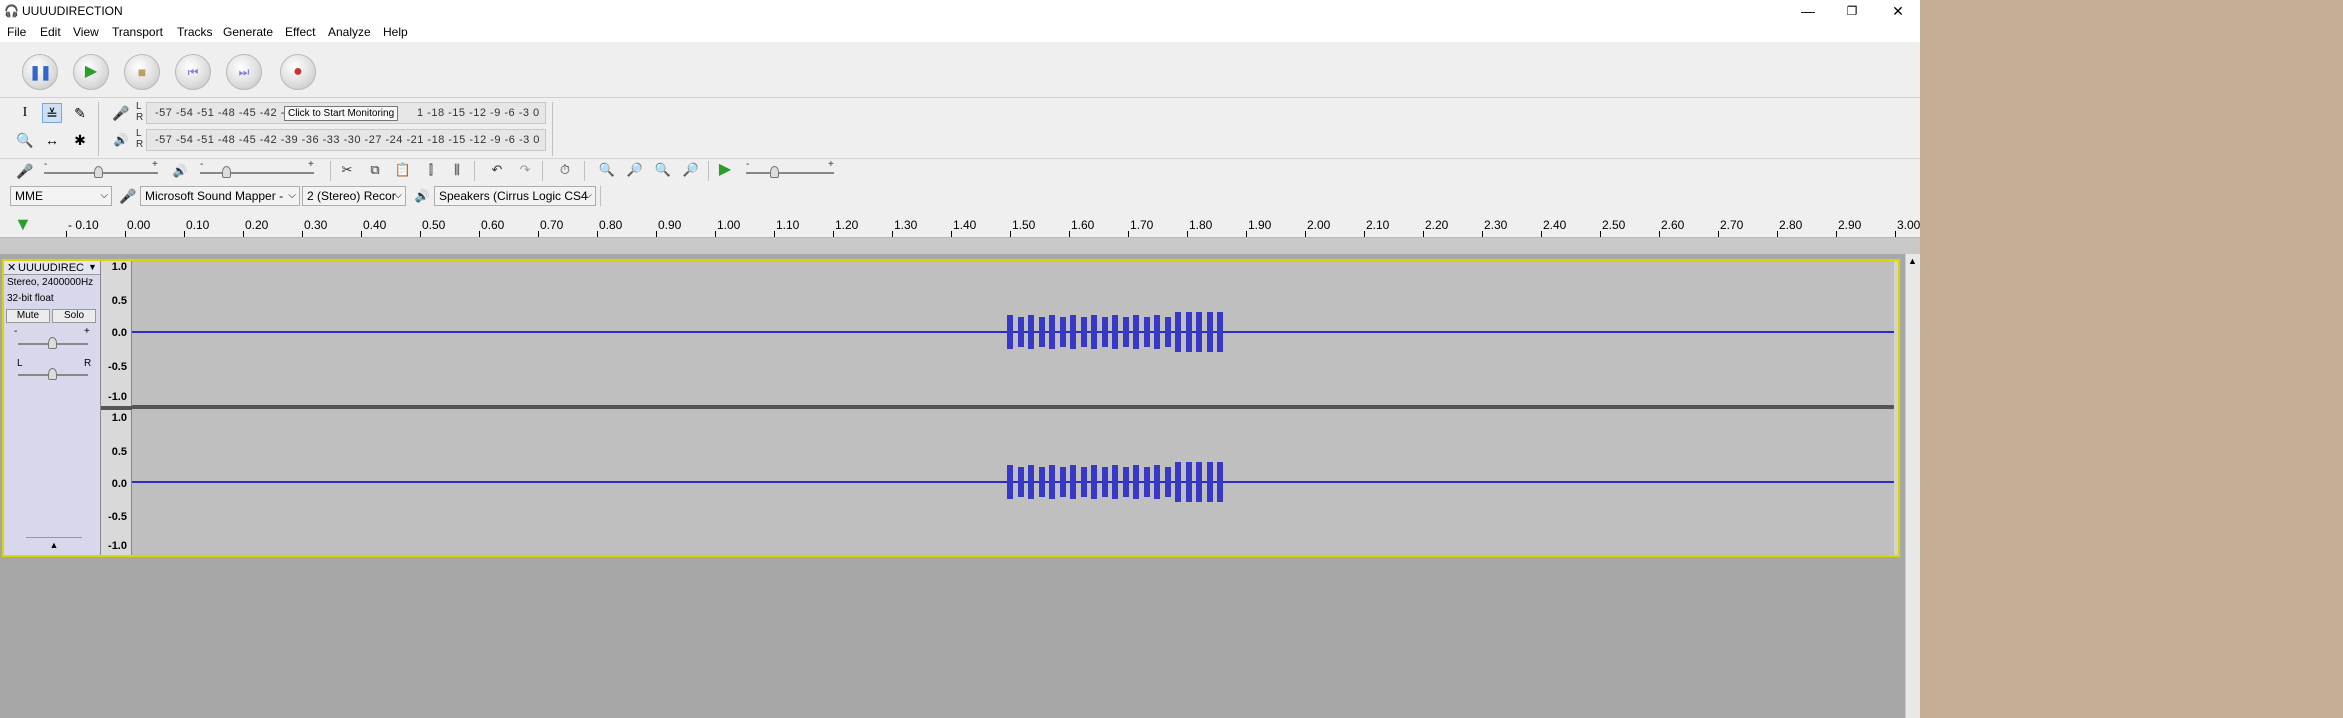  Describe the element at coordinates (960, 246) in the screenshot. I see `timeline-quick-play-strip` at that location.